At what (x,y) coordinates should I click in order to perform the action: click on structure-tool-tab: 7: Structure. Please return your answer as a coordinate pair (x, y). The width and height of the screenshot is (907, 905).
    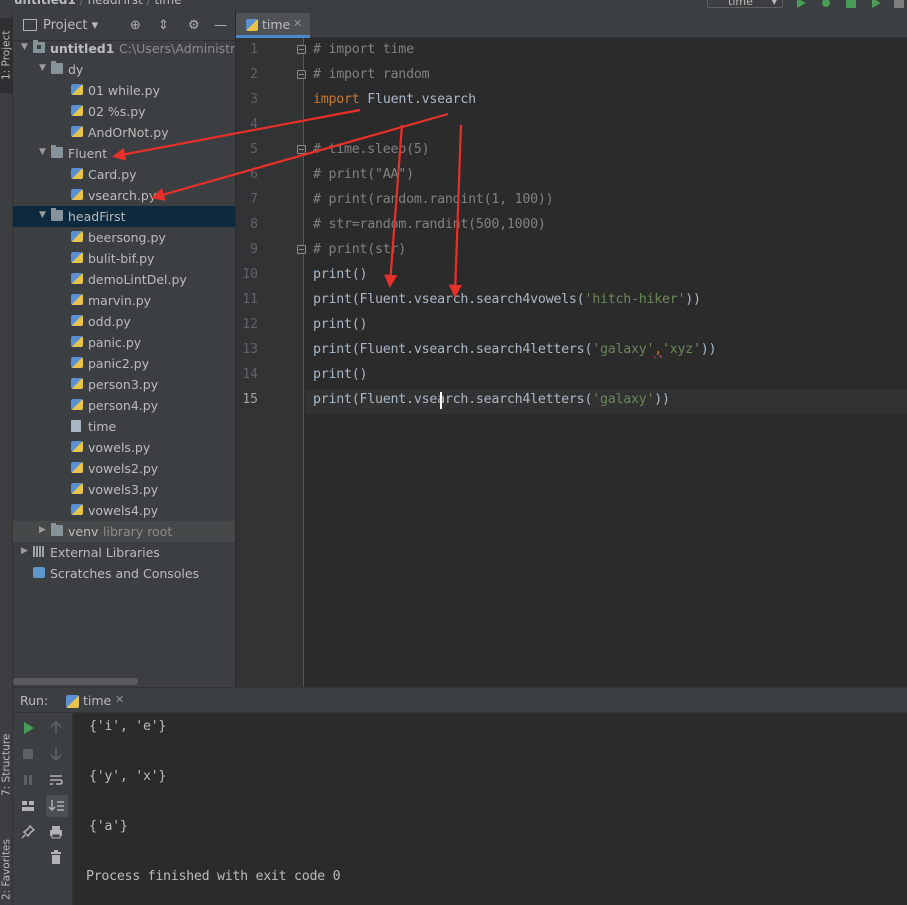
    Looking at the image, I should click on (6, 765).